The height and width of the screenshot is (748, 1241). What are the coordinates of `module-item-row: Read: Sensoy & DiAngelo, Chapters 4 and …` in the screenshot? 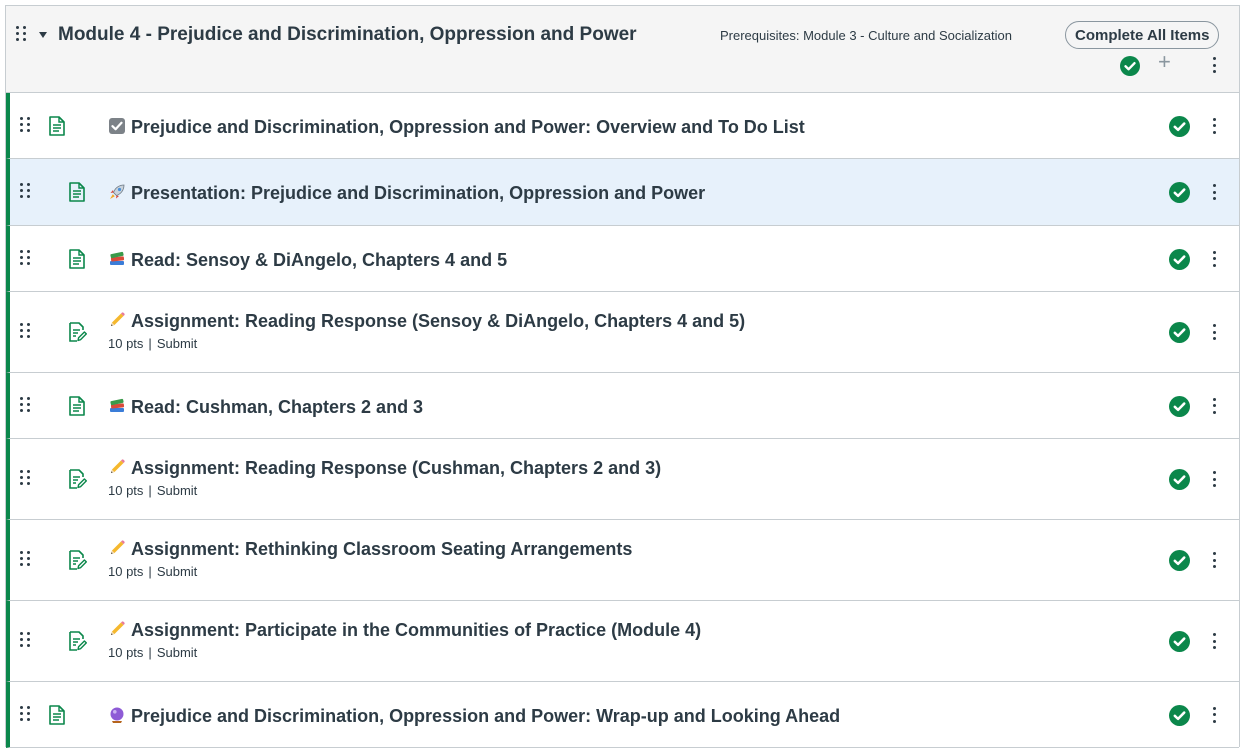 It's located at (622, 259).